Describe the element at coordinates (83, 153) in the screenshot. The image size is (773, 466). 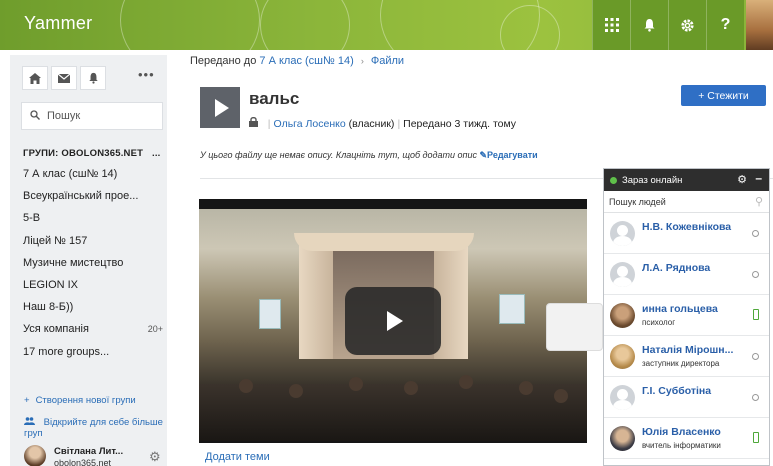
I see `groups-heading-label: ГРУПИ: OBOLON365.NET` at that location.